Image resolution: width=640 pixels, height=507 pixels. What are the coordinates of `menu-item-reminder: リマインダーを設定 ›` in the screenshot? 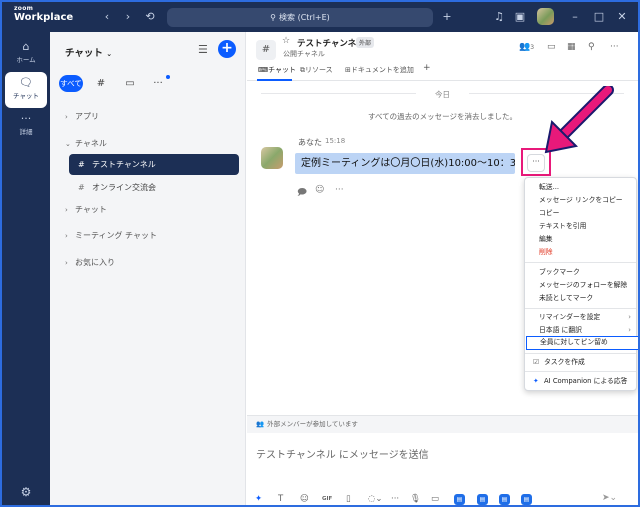 It's located at (580, 317).